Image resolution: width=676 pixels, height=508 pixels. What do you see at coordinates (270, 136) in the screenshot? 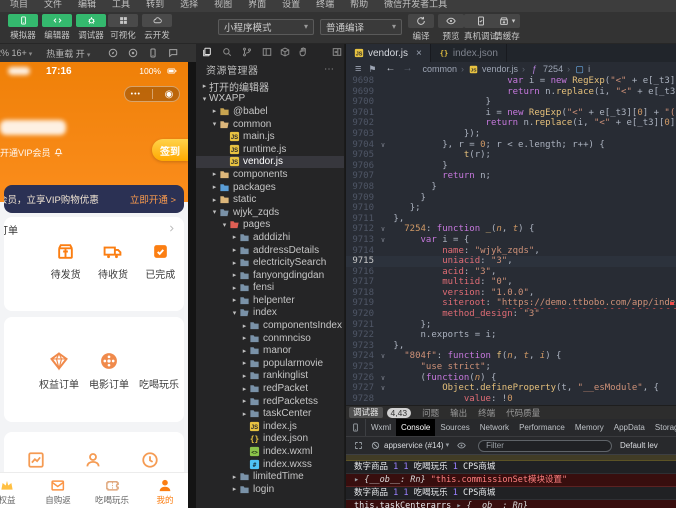
I see `tree-item-main.js: JS main.js` at bounding box center [270, 136].